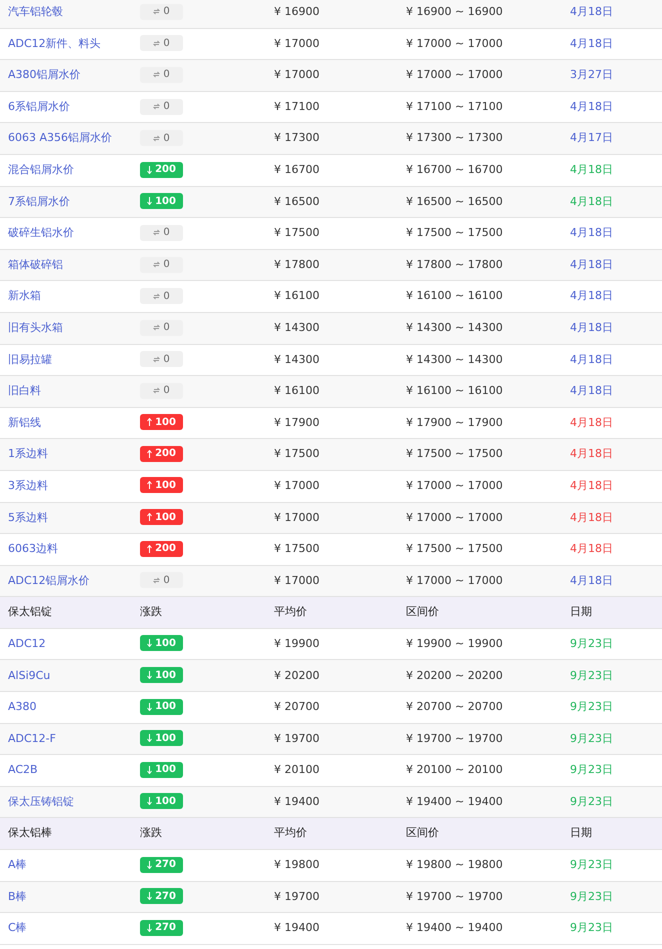 The height and width of the screenshot is (949, 662). Describe the element at coordinates (66, 486) in the screenshot. I see `product-link: 3系边料` at that location.